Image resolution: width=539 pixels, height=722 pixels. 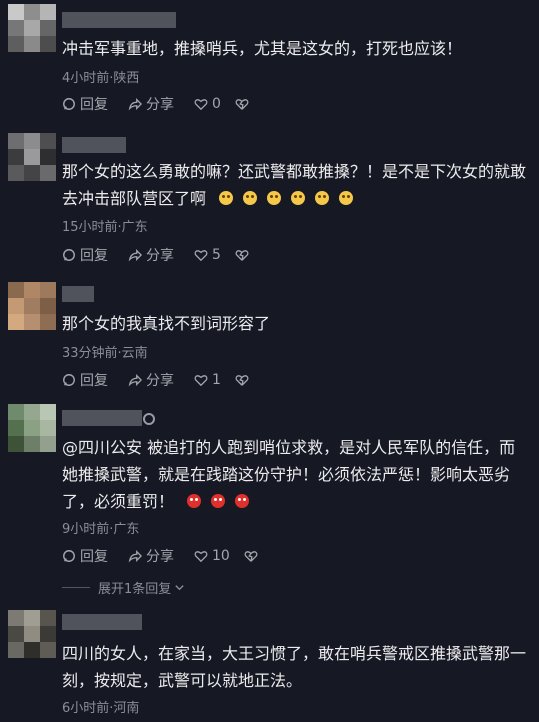 I want to click on comment-meta: 9小时前·广东, so click(x=101, y=529).